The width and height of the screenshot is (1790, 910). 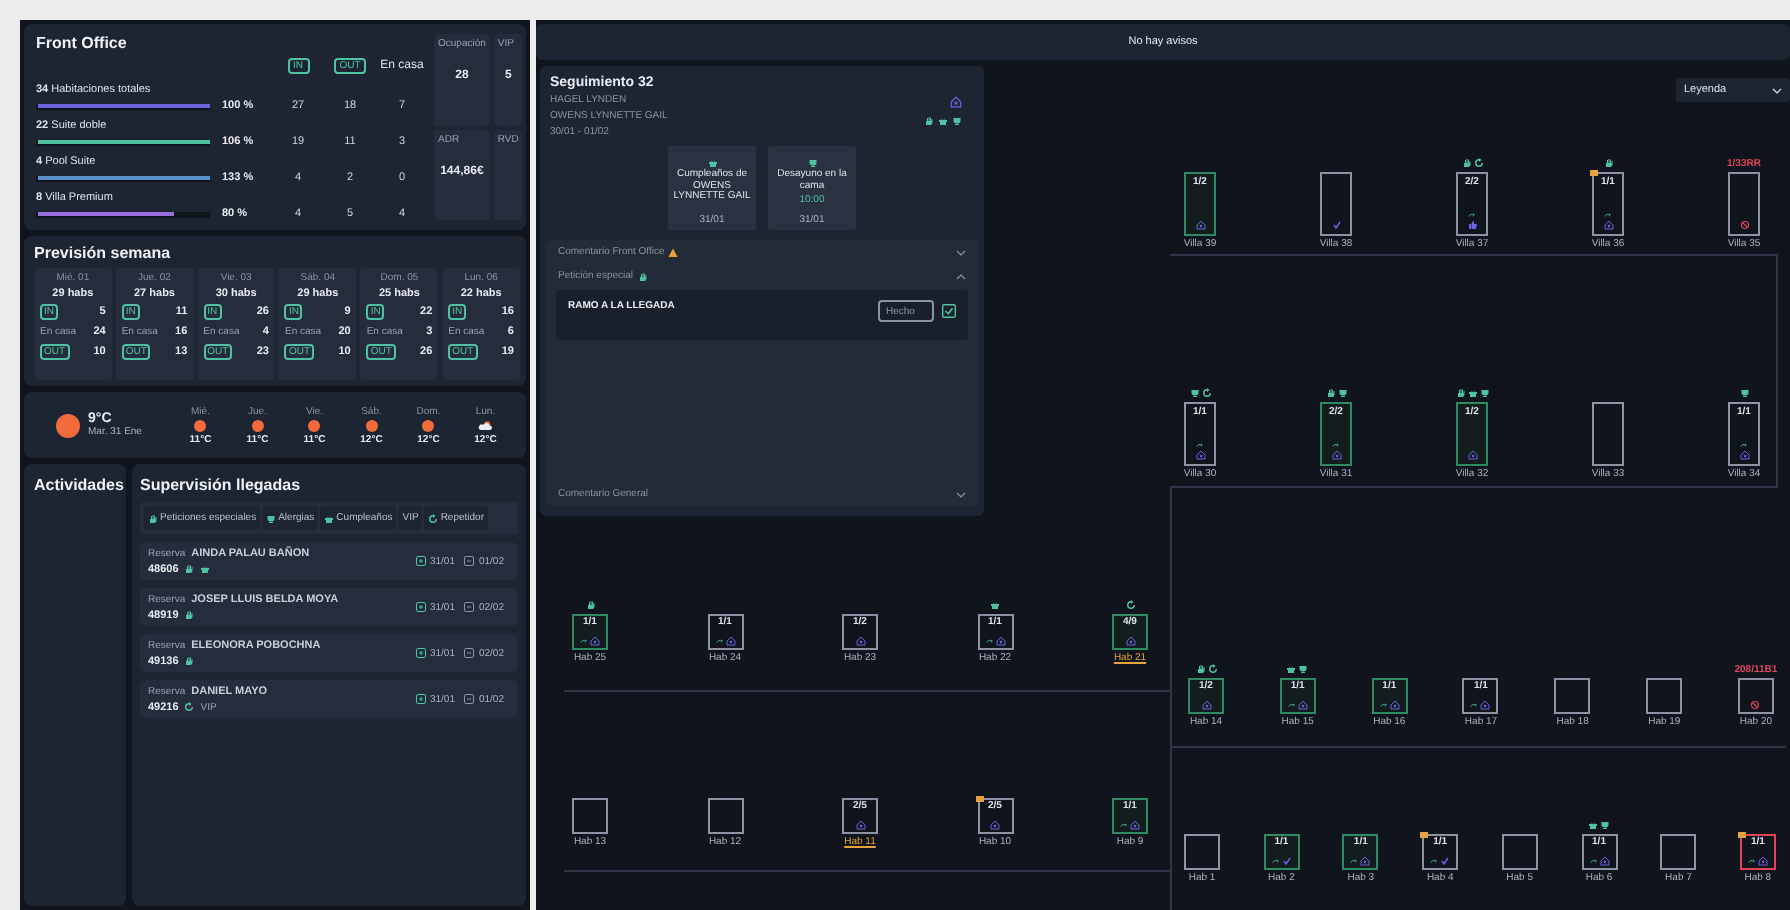 I want to click on card-title: Supervisión llegadas, so click(x=221, y=485).